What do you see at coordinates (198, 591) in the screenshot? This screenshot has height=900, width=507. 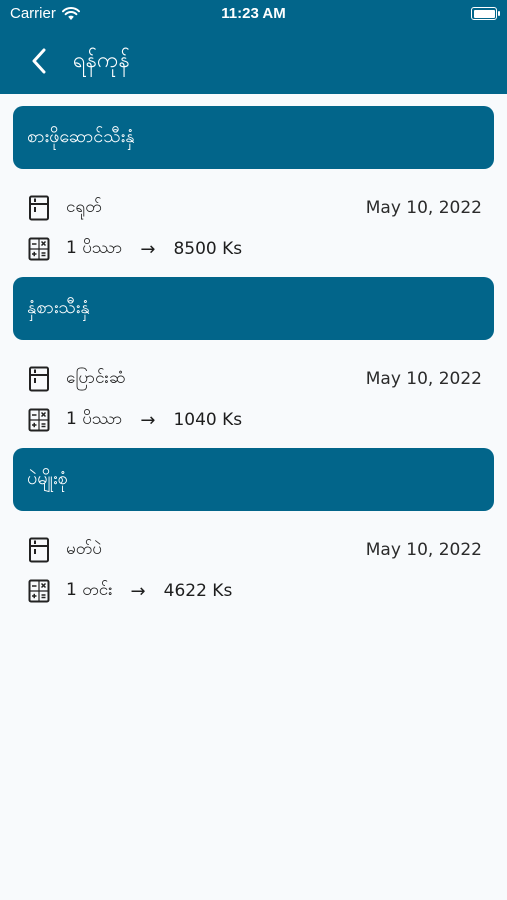 I see `item-price: 4622 Ks` at bounding box center [198, 591].